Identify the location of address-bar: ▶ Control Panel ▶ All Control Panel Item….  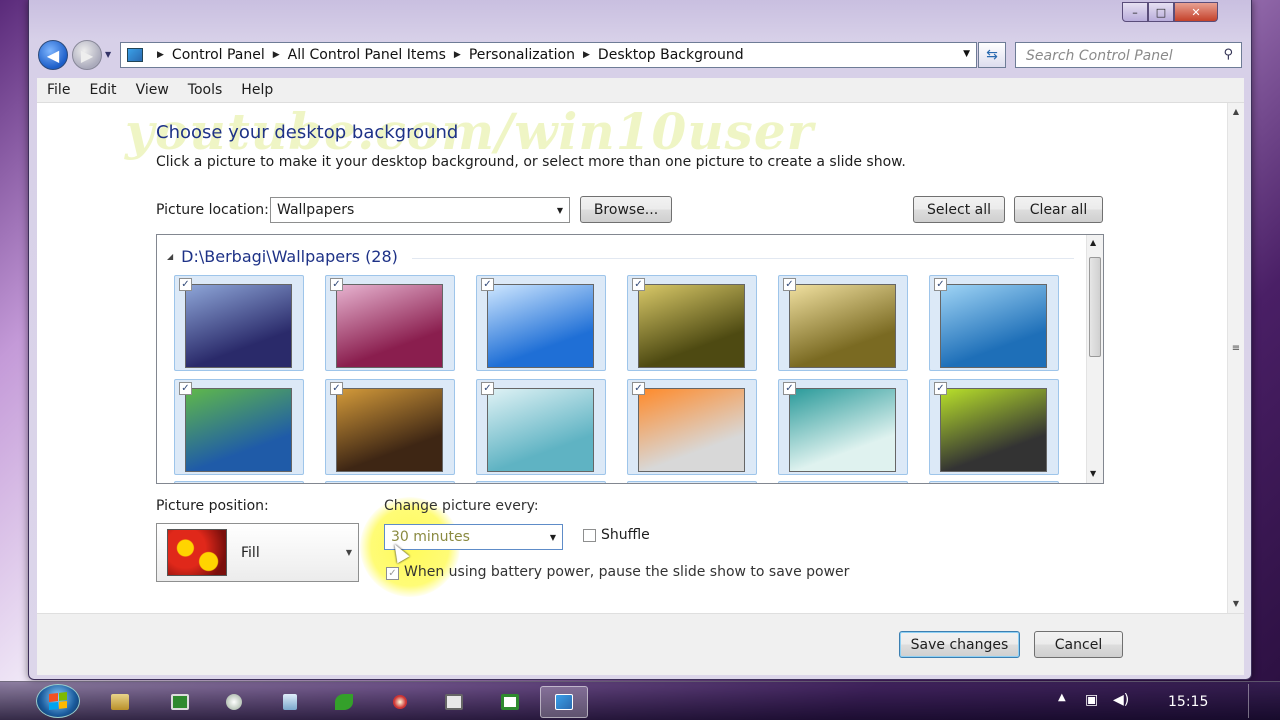
(548, 55).